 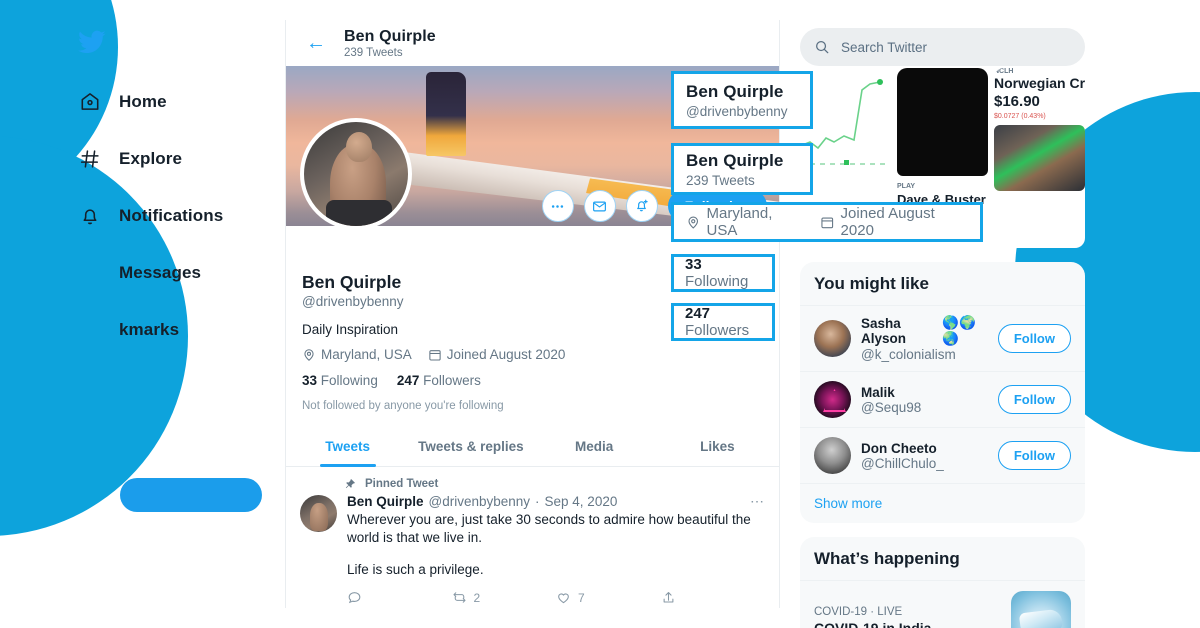 I want to click on back-arrow-icon: ←, so click(x=316, y=43).